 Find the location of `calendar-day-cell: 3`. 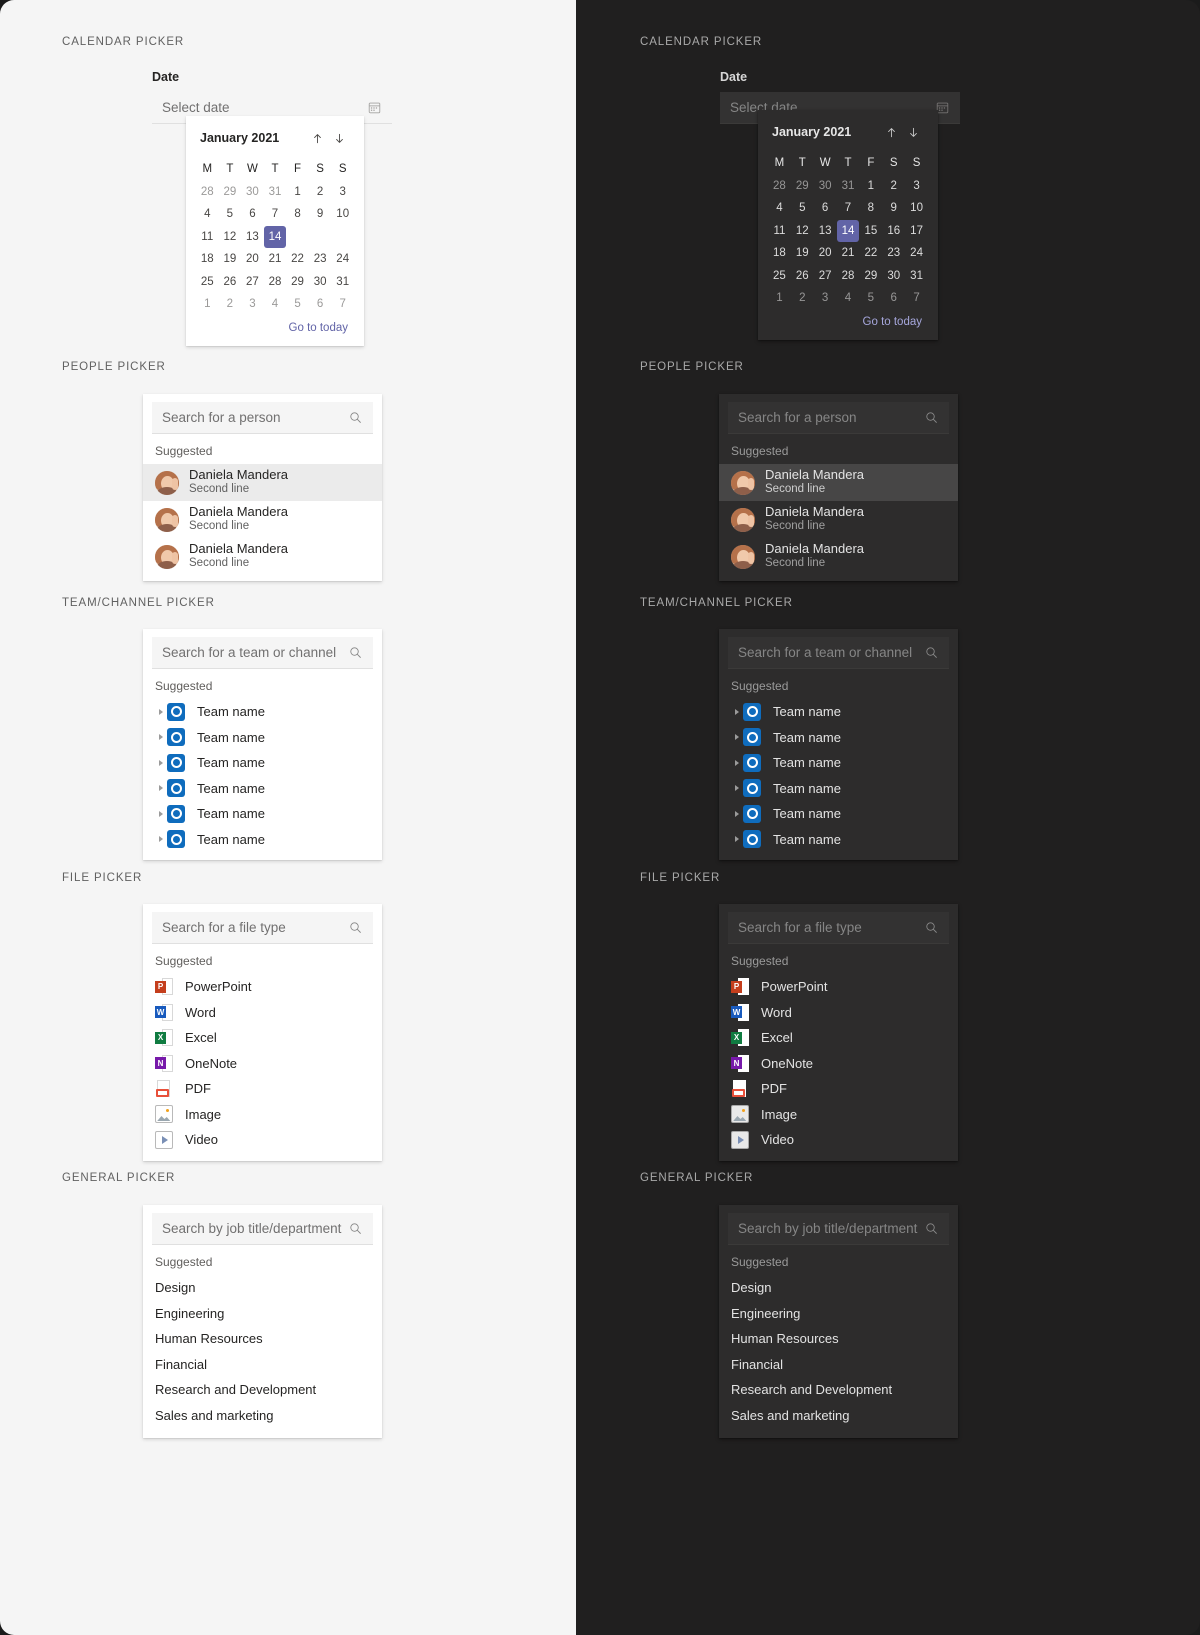

calendar-day-cell: 3 is located at coordinates (252, 304).